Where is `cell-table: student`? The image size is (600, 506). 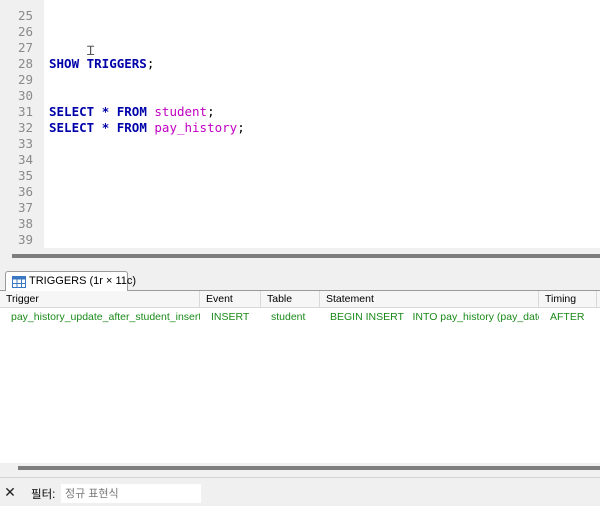
cell-table: student is located at coordinates (290, 317).